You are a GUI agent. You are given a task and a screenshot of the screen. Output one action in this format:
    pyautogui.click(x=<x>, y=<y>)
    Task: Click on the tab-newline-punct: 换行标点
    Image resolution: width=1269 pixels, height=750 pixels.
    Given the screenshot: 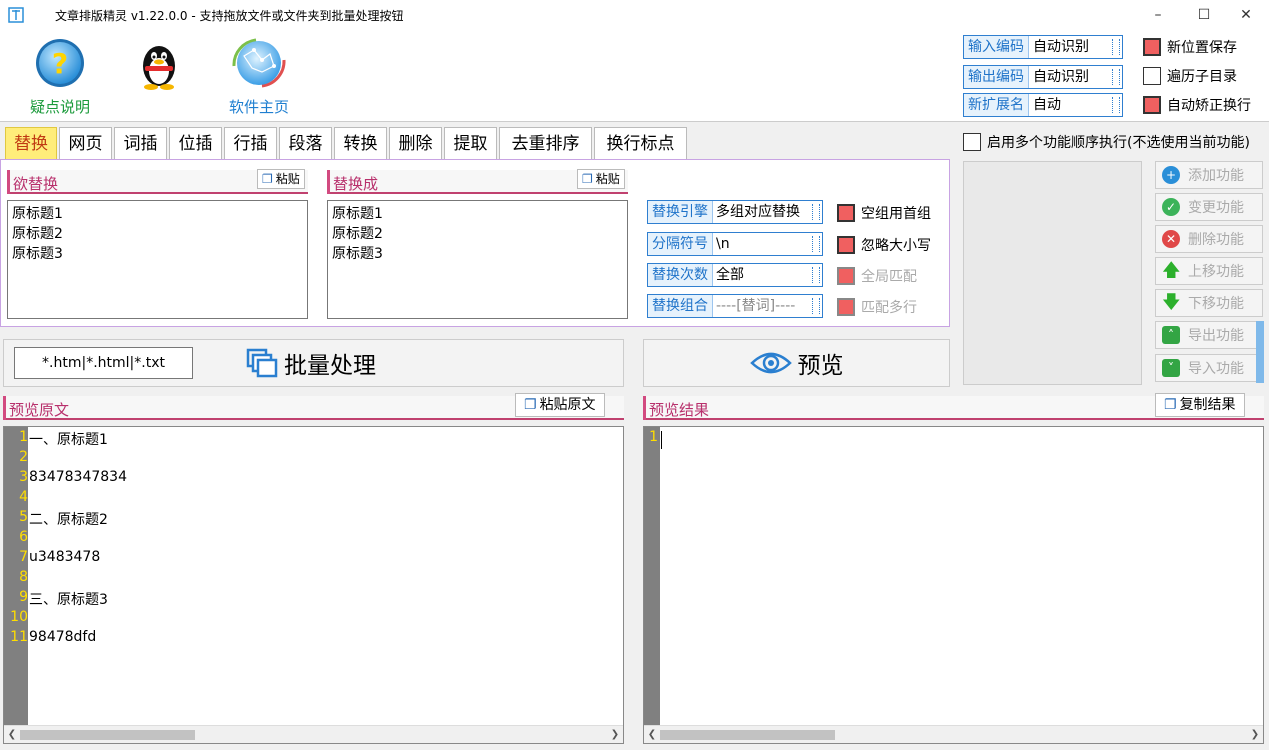 What is the action you would take?
    pyautogui.click(x=640, y=143)
    